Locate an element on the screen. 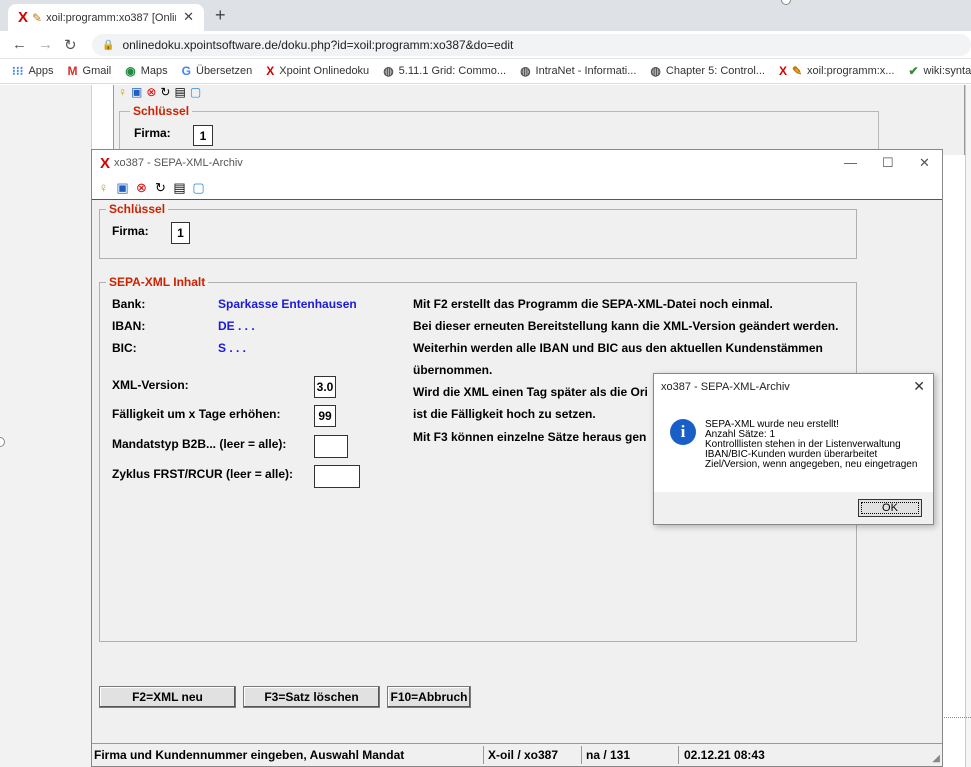 The height and width of the screenshot is (767, 971). page-margin-right is located at coordinates (968, 426).